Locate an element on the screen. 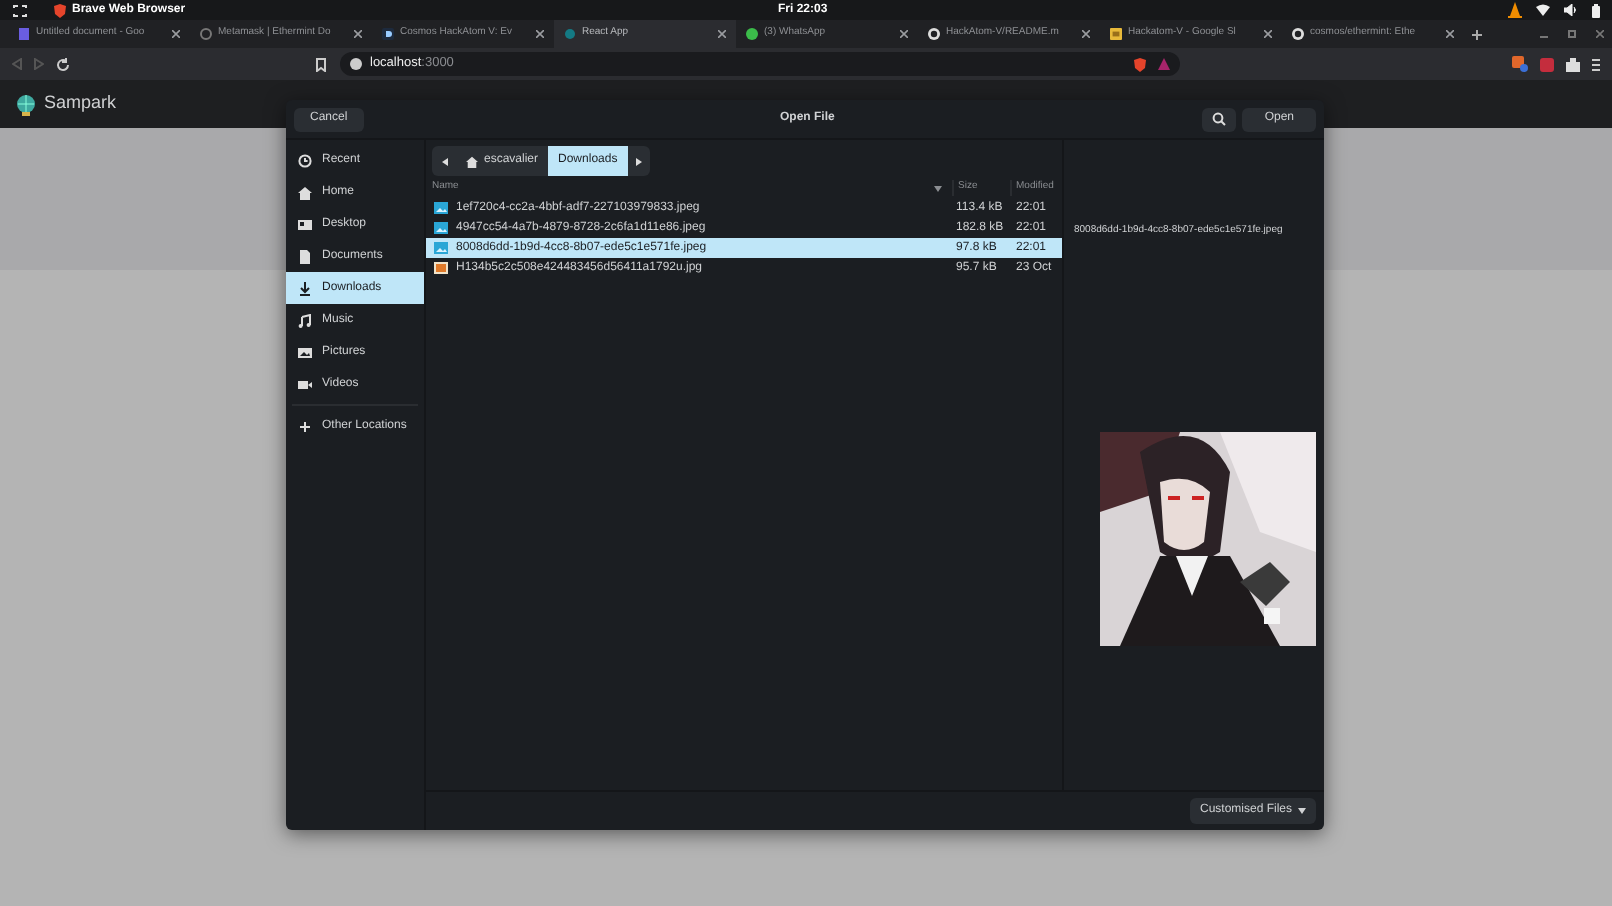  letter-icon is located at coordinates (388, 34).